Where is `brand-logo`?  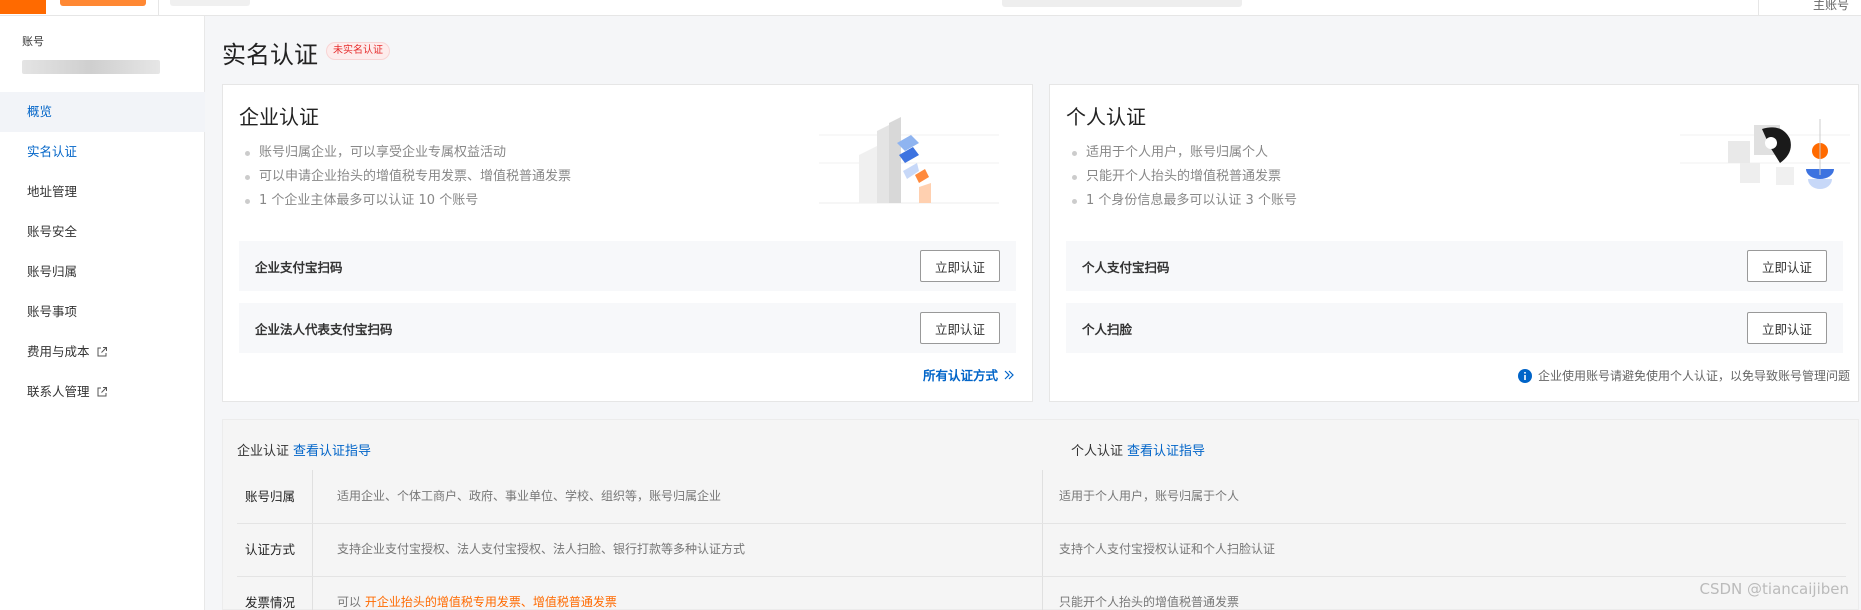 brand-logo is located at coordinates (103, 3).